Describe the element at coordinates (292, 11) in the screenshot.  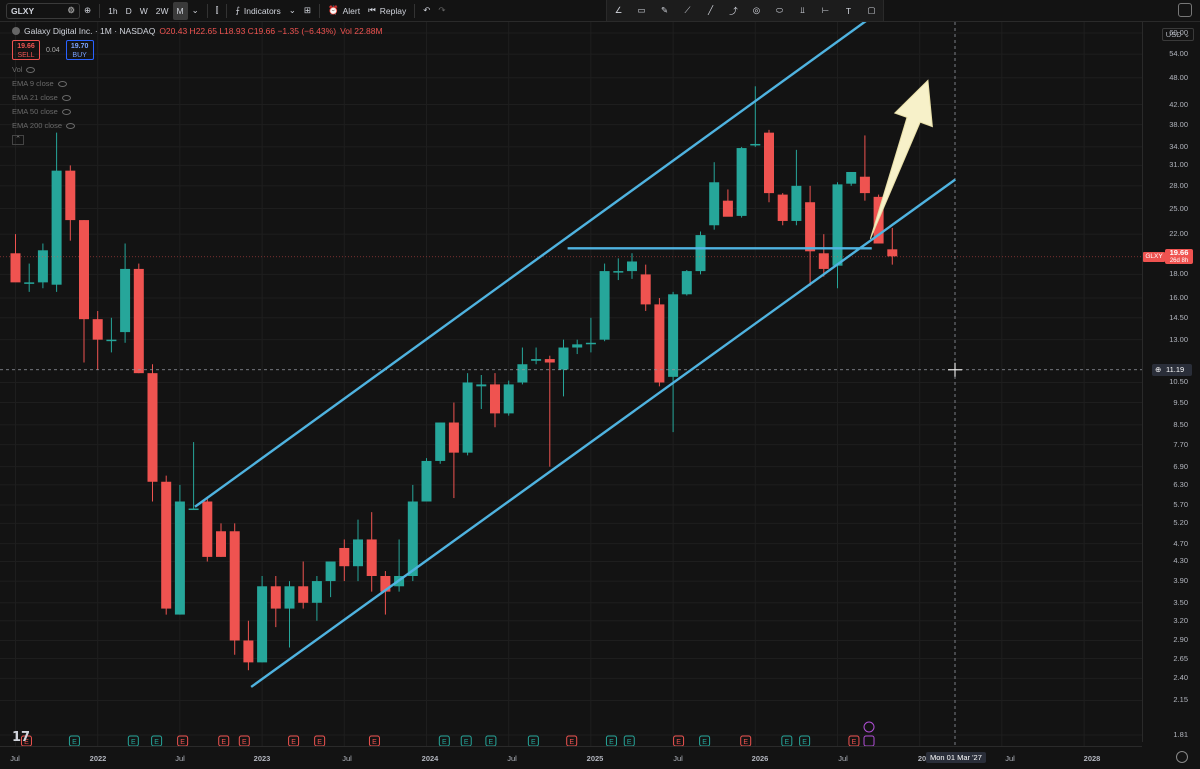
I see `templates-dropdown: ⌄` at that location.